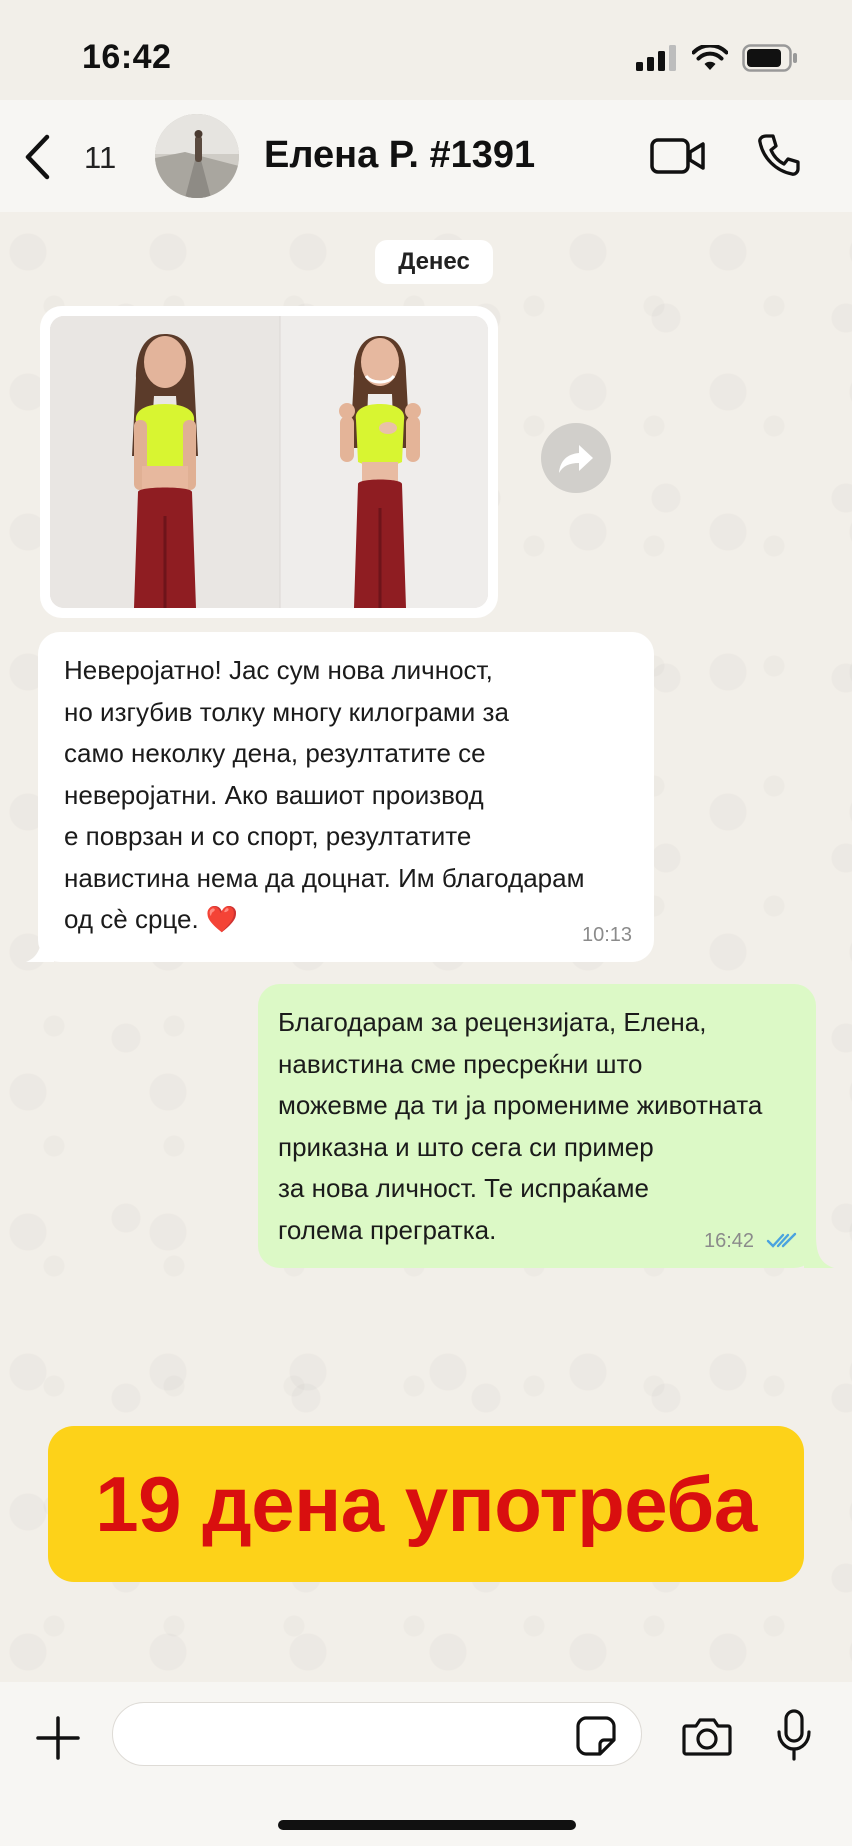 The height and width of the screenshot is (1846, 852). I want to click on battery-icon, so click(769, 58).